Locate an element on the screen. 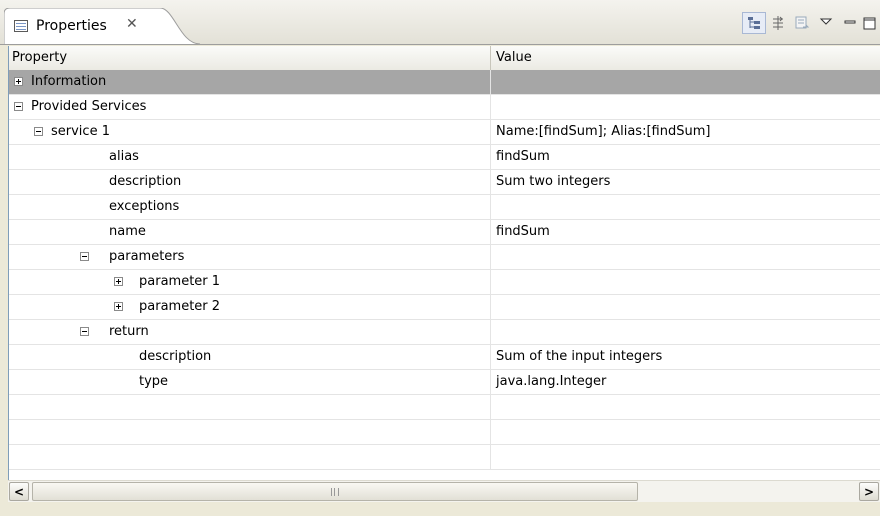 This screenshot has width=880, height=516. properties-view-icon is located at coordinates (21, 26).